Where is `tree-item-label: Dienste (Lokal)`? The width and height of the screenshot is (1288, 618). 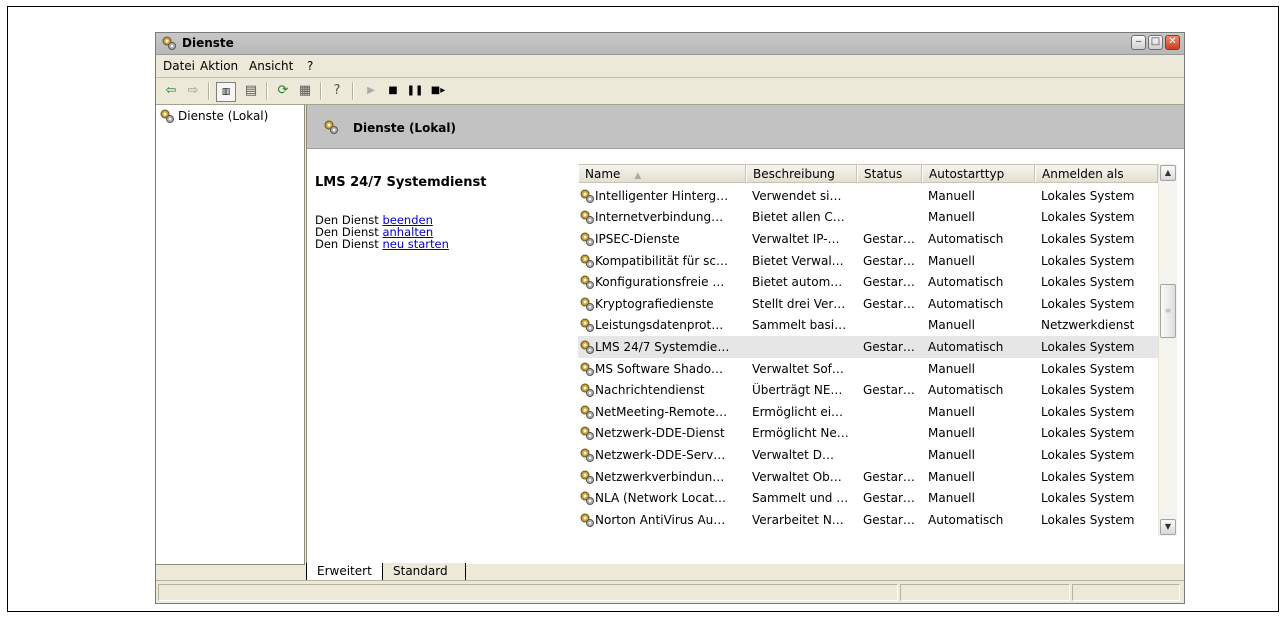
tree-item-label: Dienste (Lokal) is located at coordinates (223, 116).